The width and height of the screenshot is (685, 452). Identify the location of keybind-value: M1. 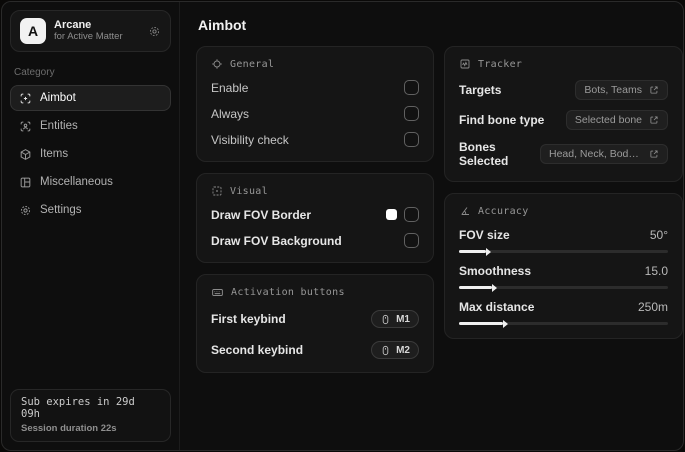
(403, 319).